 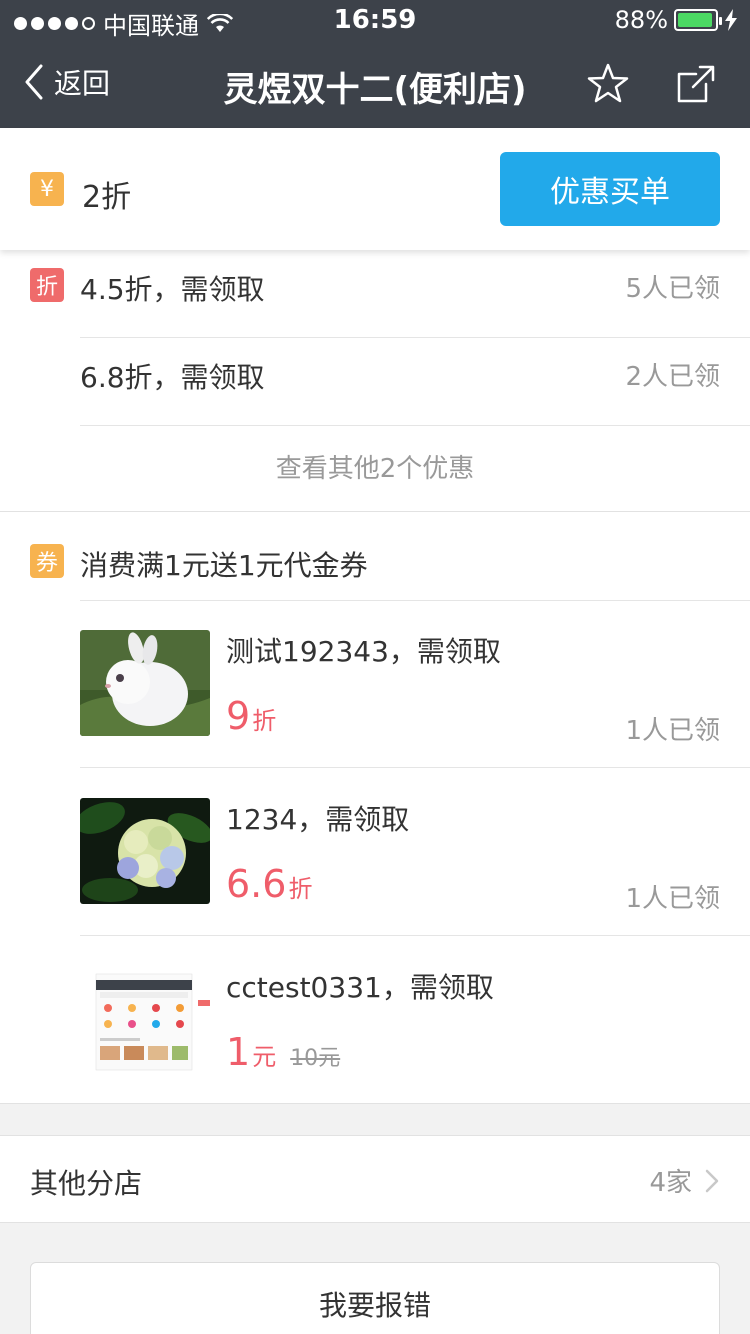 I want to click on coupon-item: 测试192343，需领取 9 折 1人已领, so click(x=415, y=684).